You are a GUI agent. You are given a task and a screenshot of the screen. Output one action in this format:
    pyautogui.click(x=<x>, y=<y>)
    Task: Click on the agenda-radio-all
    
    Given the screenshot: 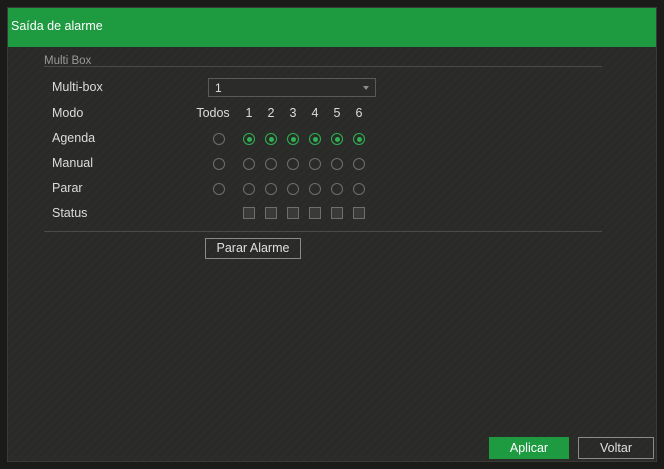 What is the action you would take?
    pyautogui.click(x=219, y=139)
    